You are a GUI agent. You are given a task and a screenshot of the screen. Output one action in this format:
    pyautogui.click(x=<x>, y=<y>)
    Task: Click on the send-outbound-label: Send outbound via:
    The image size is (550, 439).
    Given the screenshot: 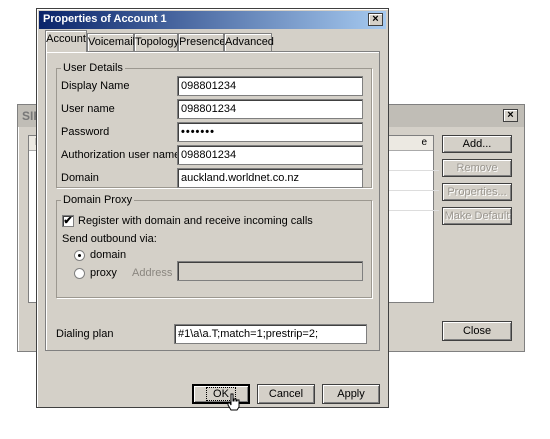 What is the action you would take?
    pyautogui.click(x=109, y=239)
    